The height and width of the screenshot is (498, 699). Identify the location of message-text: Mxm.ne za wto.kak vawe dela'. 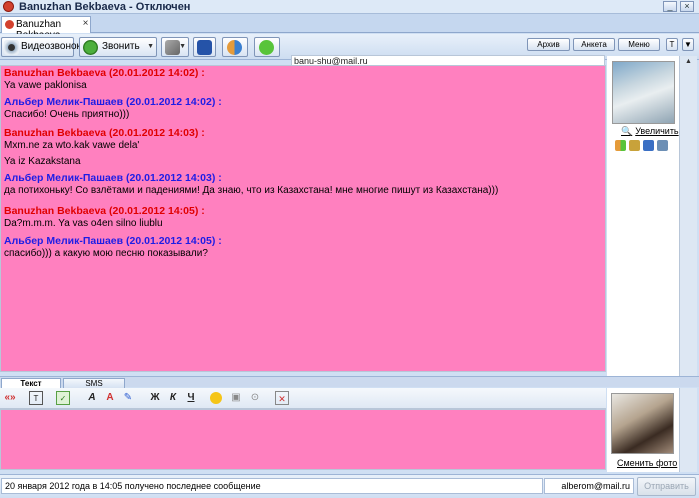
(72, 145).